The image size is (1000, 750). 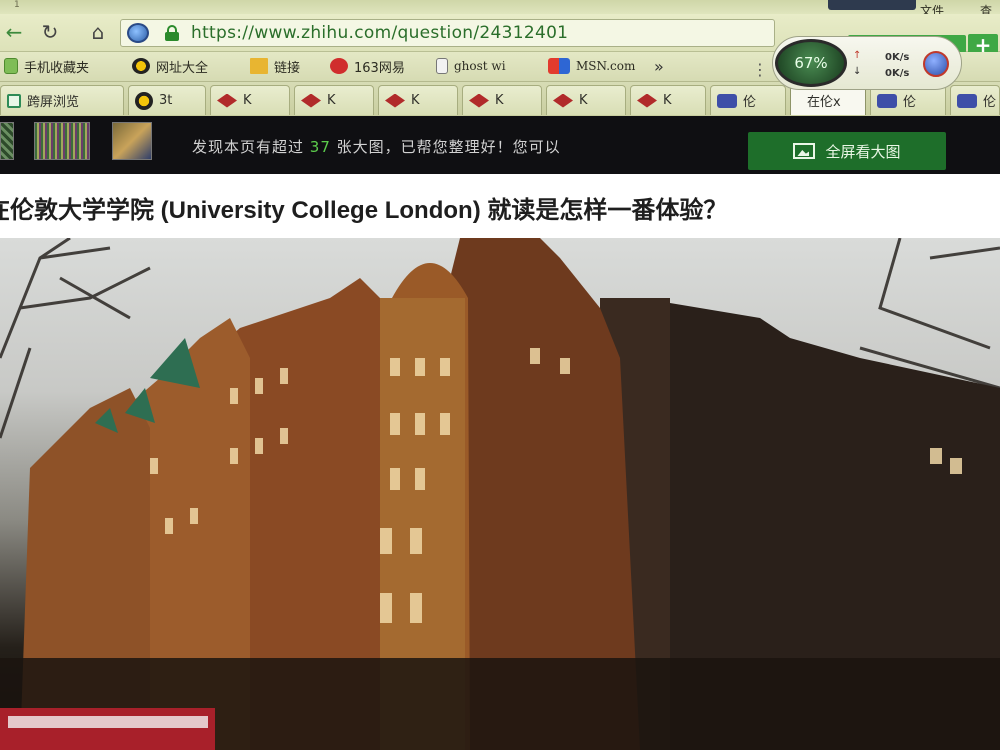 I want to click on home-button: ⌂, so click(x=98, y=32).